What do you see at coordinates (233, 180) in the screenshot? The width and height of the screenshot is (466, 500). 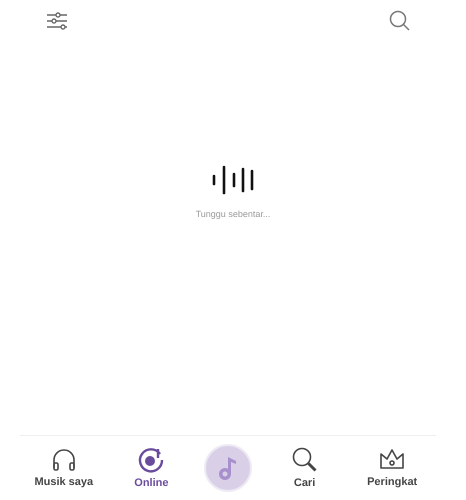 I see `sound-wave-icon` at bounding box center [233, 180].